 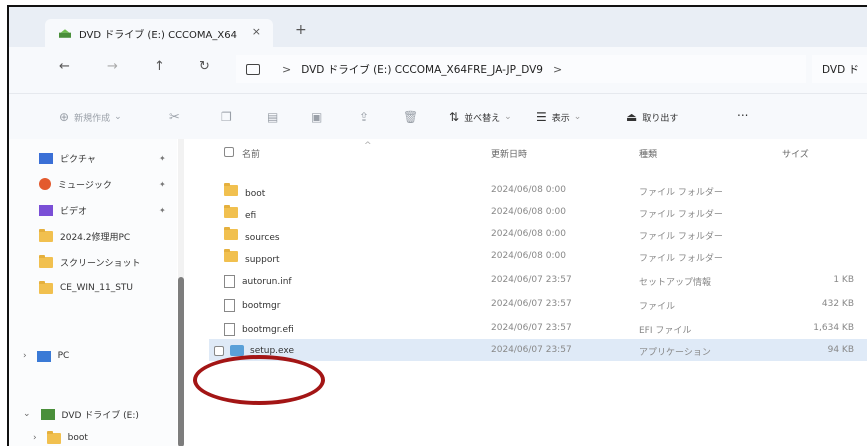 I want to click on up-arrow-icon: ↑, so click(x=159, y=66).